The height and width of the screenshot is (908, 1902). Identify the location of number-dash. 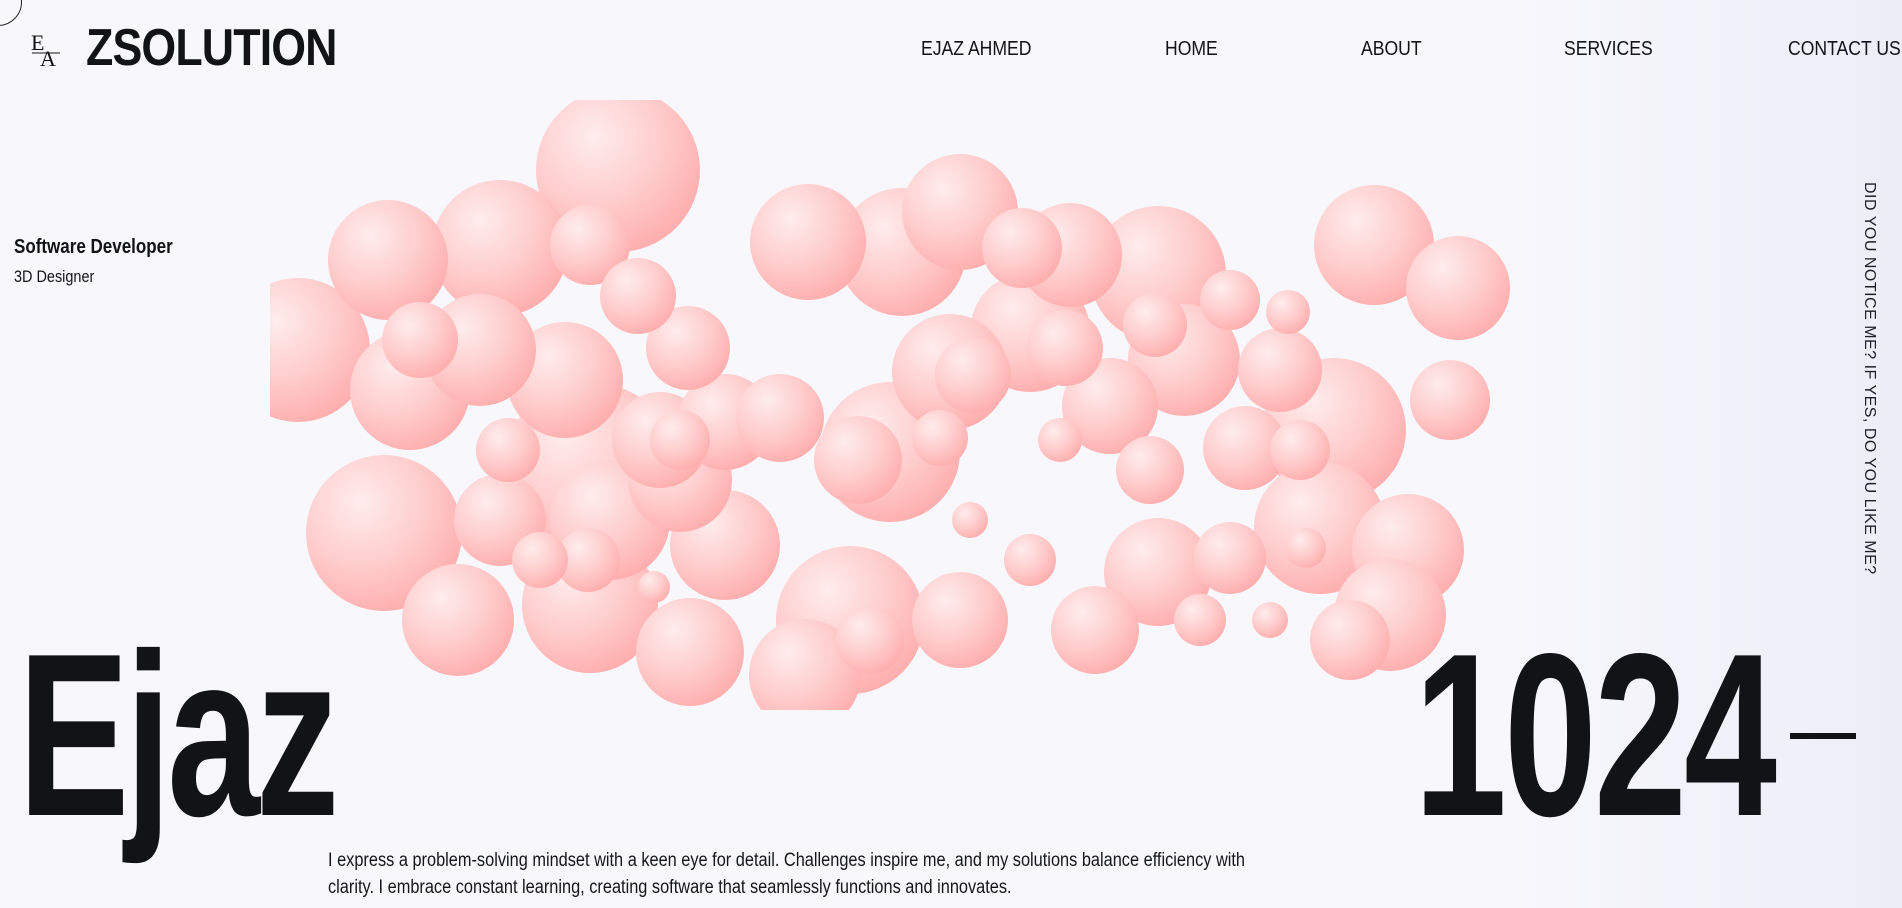
(1823, 736).